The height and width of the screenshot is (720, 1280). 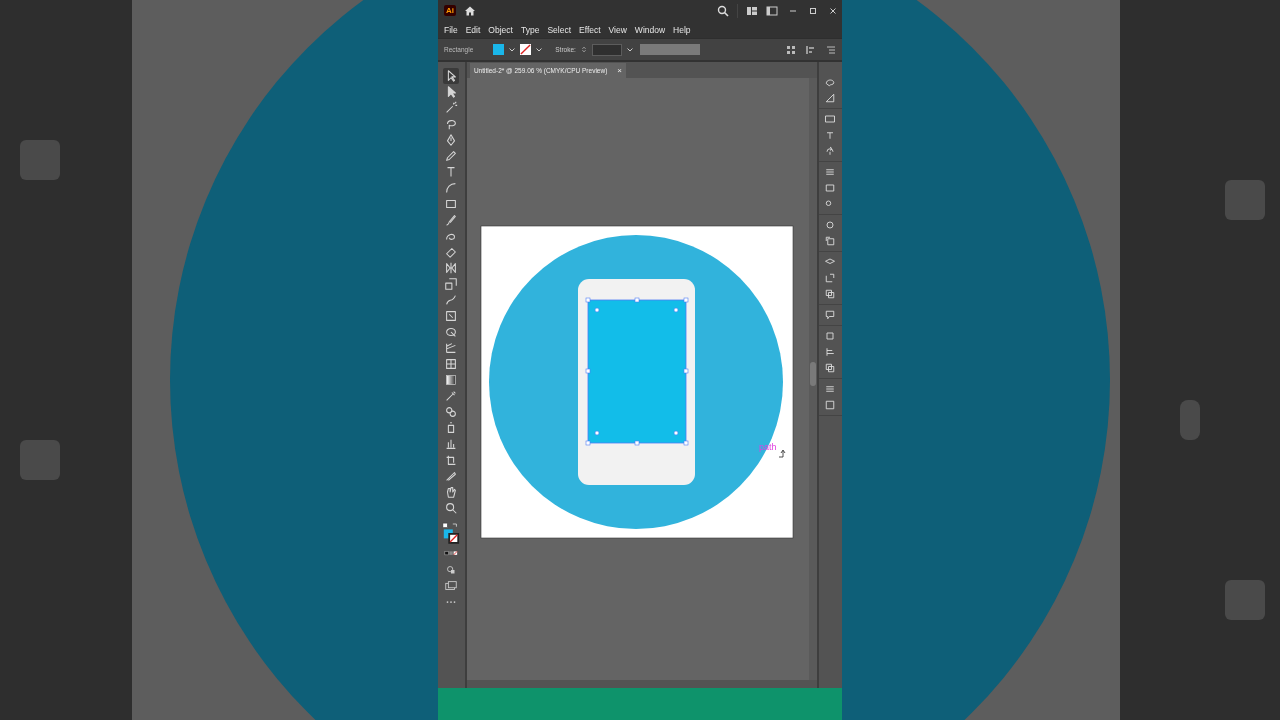 I want to click on search-icon, so click(x=723, y=10).